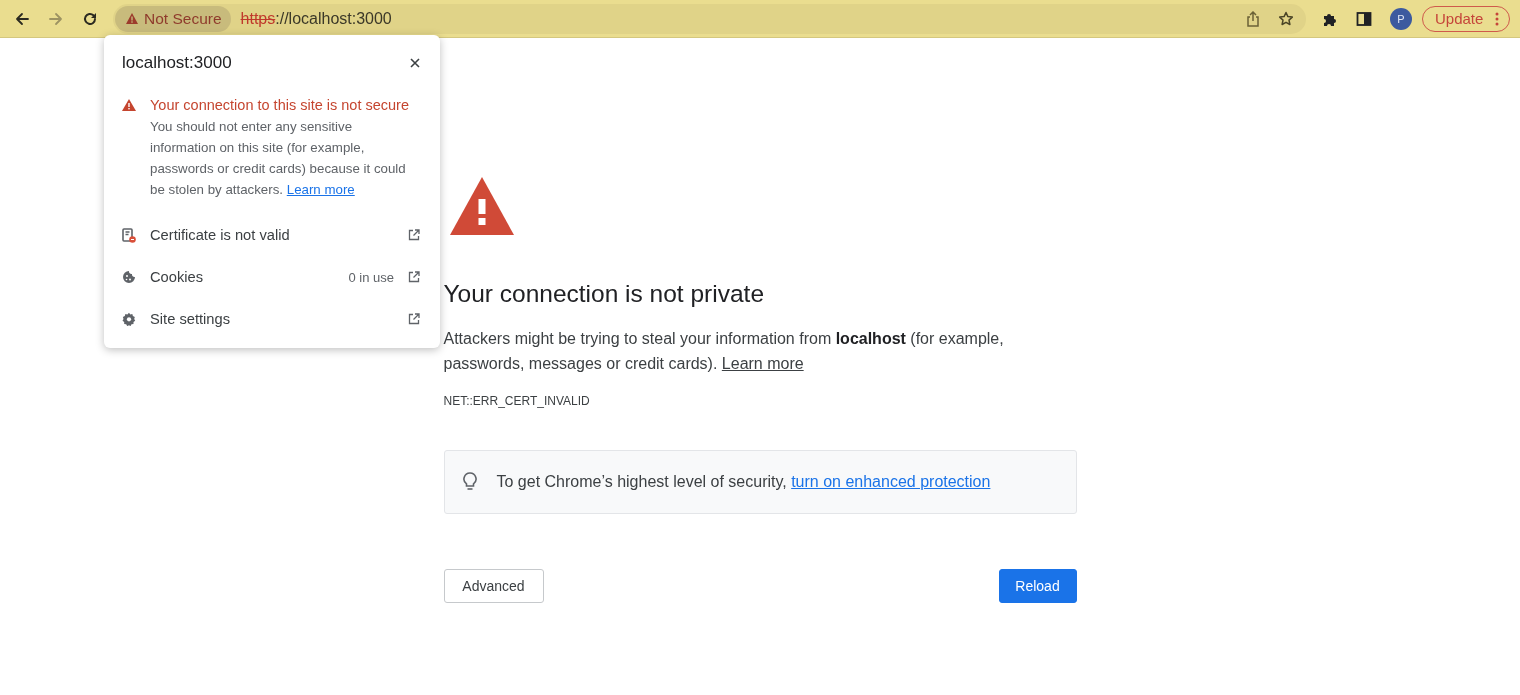 The image size is (1520, 695). I want to click on settings-icon, so click(129, 319).